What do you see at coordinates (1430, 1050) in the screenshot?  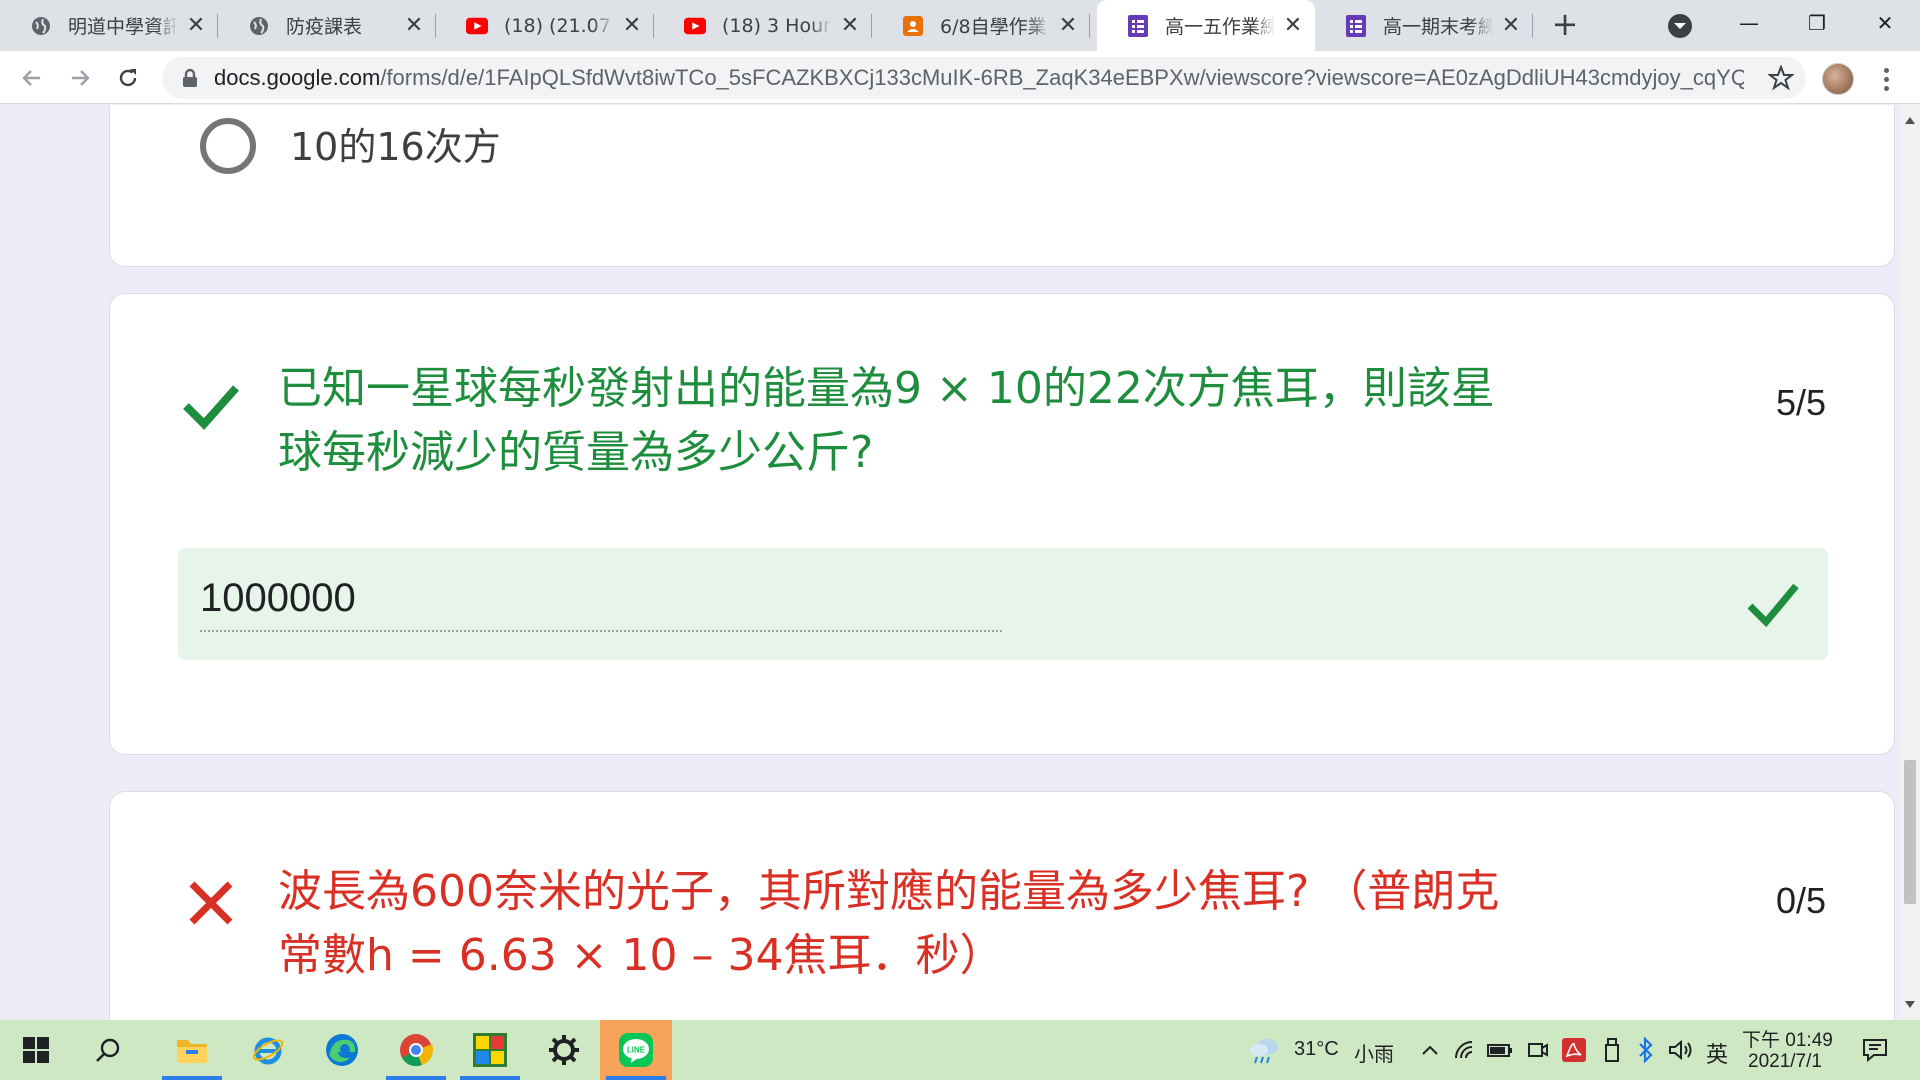 I see `chevron-up-icon` at bounding box center [1430, 1050].